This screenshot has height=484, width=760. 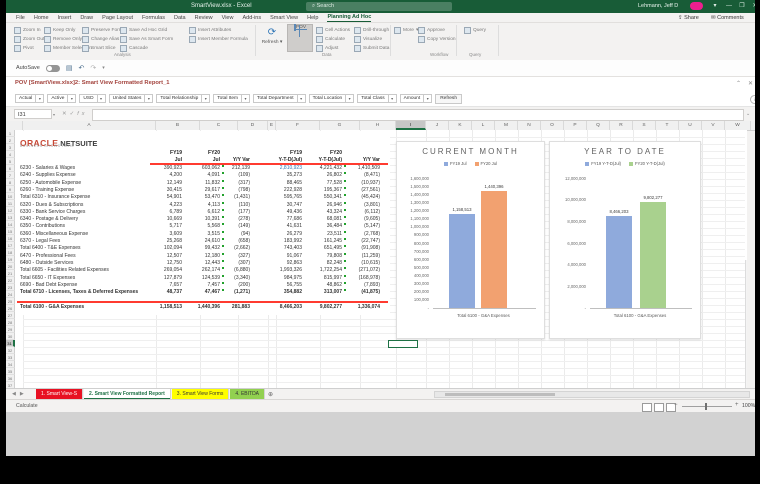 I want to click on save-icon: ▤, so click(x=69, y=68).